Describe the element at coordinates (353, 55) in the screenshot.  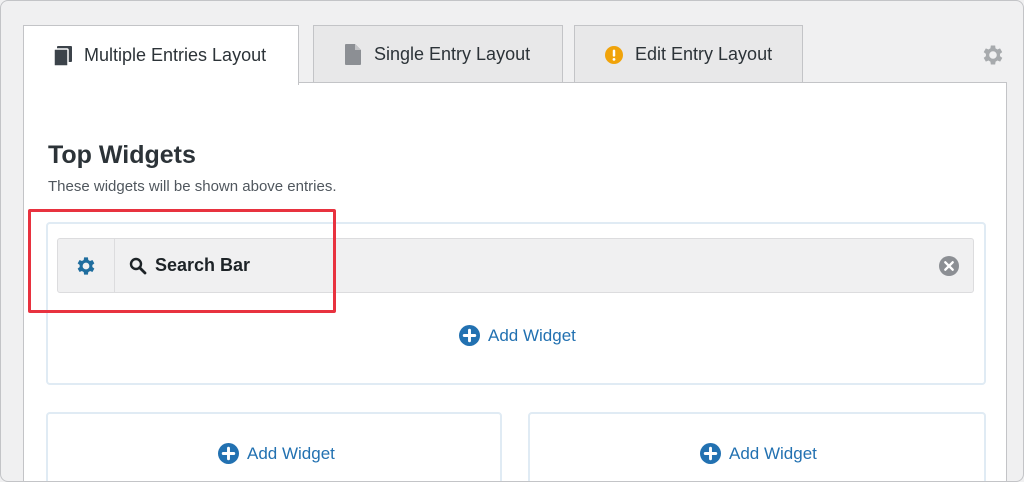
I see `document-icon` at that location.